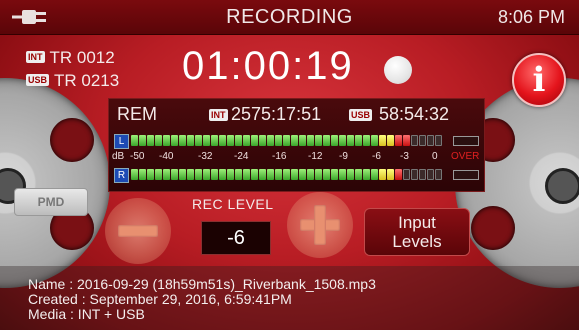  Describe the element at coordinates (289, 17) in the screenshot. I see `title-bar: RECORDING 8:06 PM` at that location.